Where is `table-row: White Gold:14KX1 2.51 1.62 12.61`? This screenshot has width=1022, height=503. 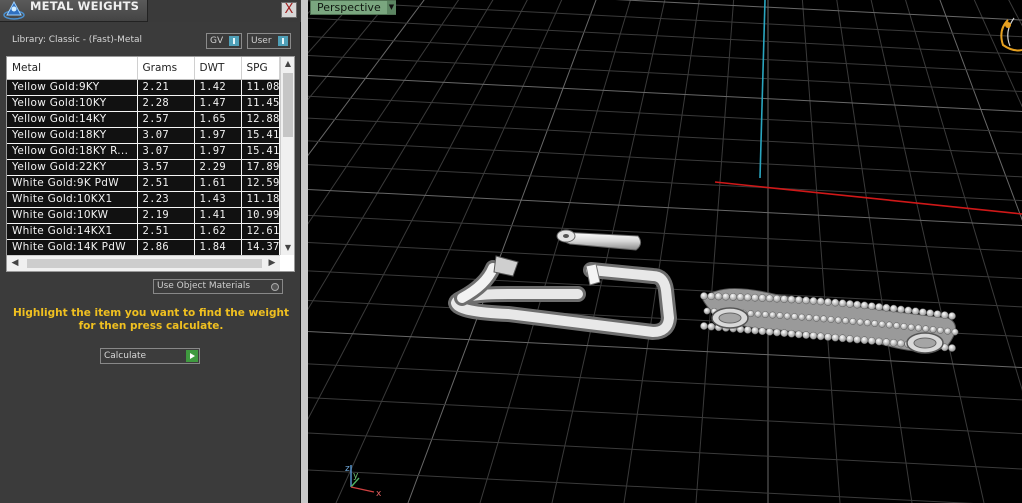 table-row: White Gold:14KX1 2.51 1.62 12.61 is located at coordinates (143, 231).